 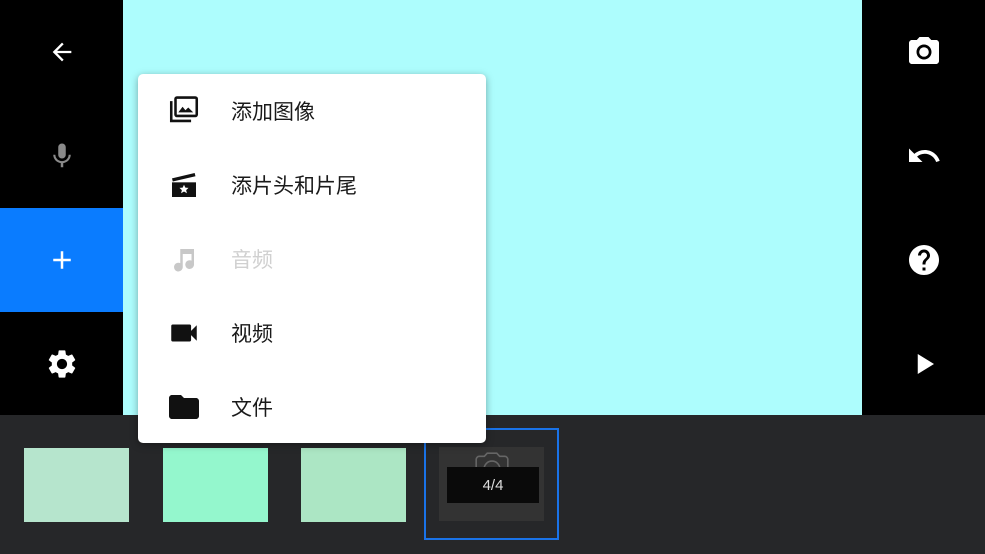 I want to click on menu-item-audio: 音频, so click(x=312, y=258).